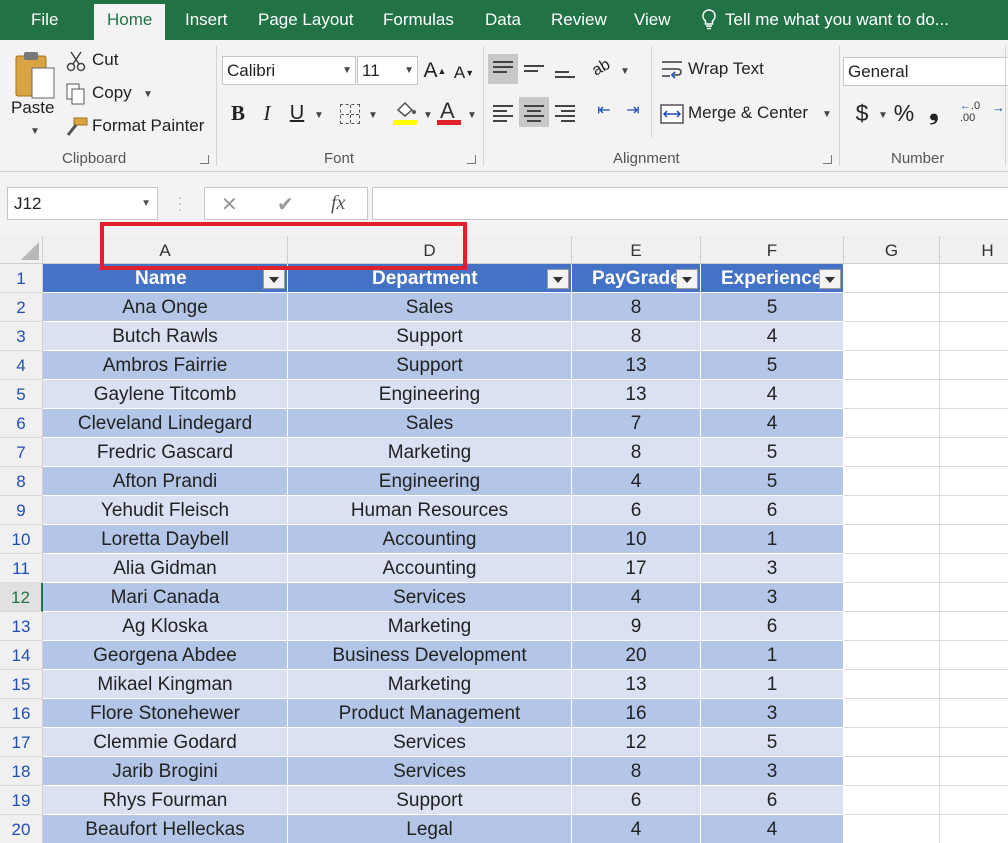 The width and height of the screenshot is (1008, 843). I want to click on row-header: 8, so click(21, 481).